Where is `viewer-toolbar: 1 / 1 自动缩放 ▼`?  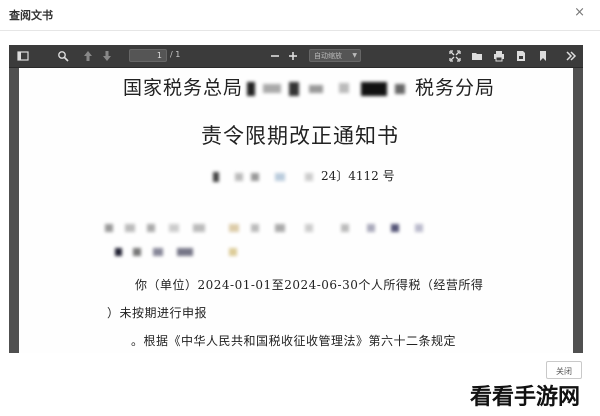 viewer-toolbar: 1 / 1 自动缩放 ▼ is located at coordinates (296, 56).